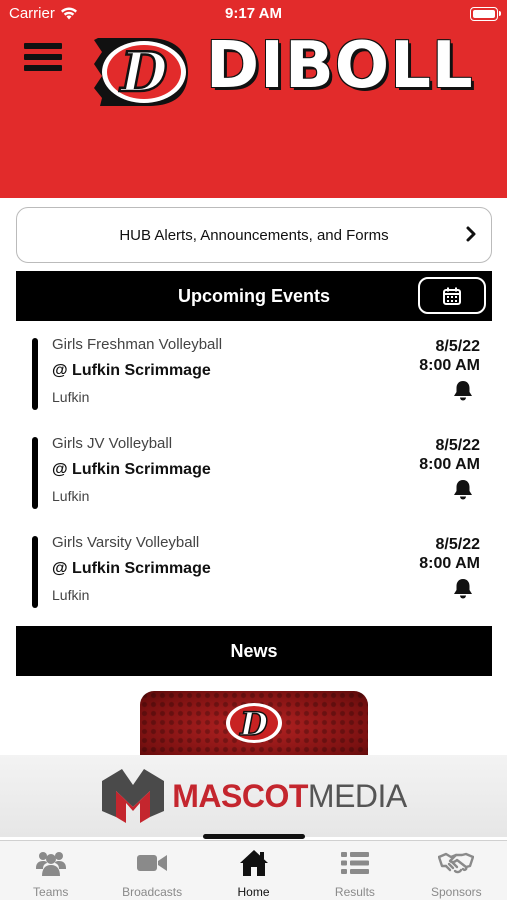 The height and width of the screenshot is (900, 507). Describe the element at coordinates (126, 542) in the screenshot. I see `event-sport: Girls Varsity Volleyball` at that location.